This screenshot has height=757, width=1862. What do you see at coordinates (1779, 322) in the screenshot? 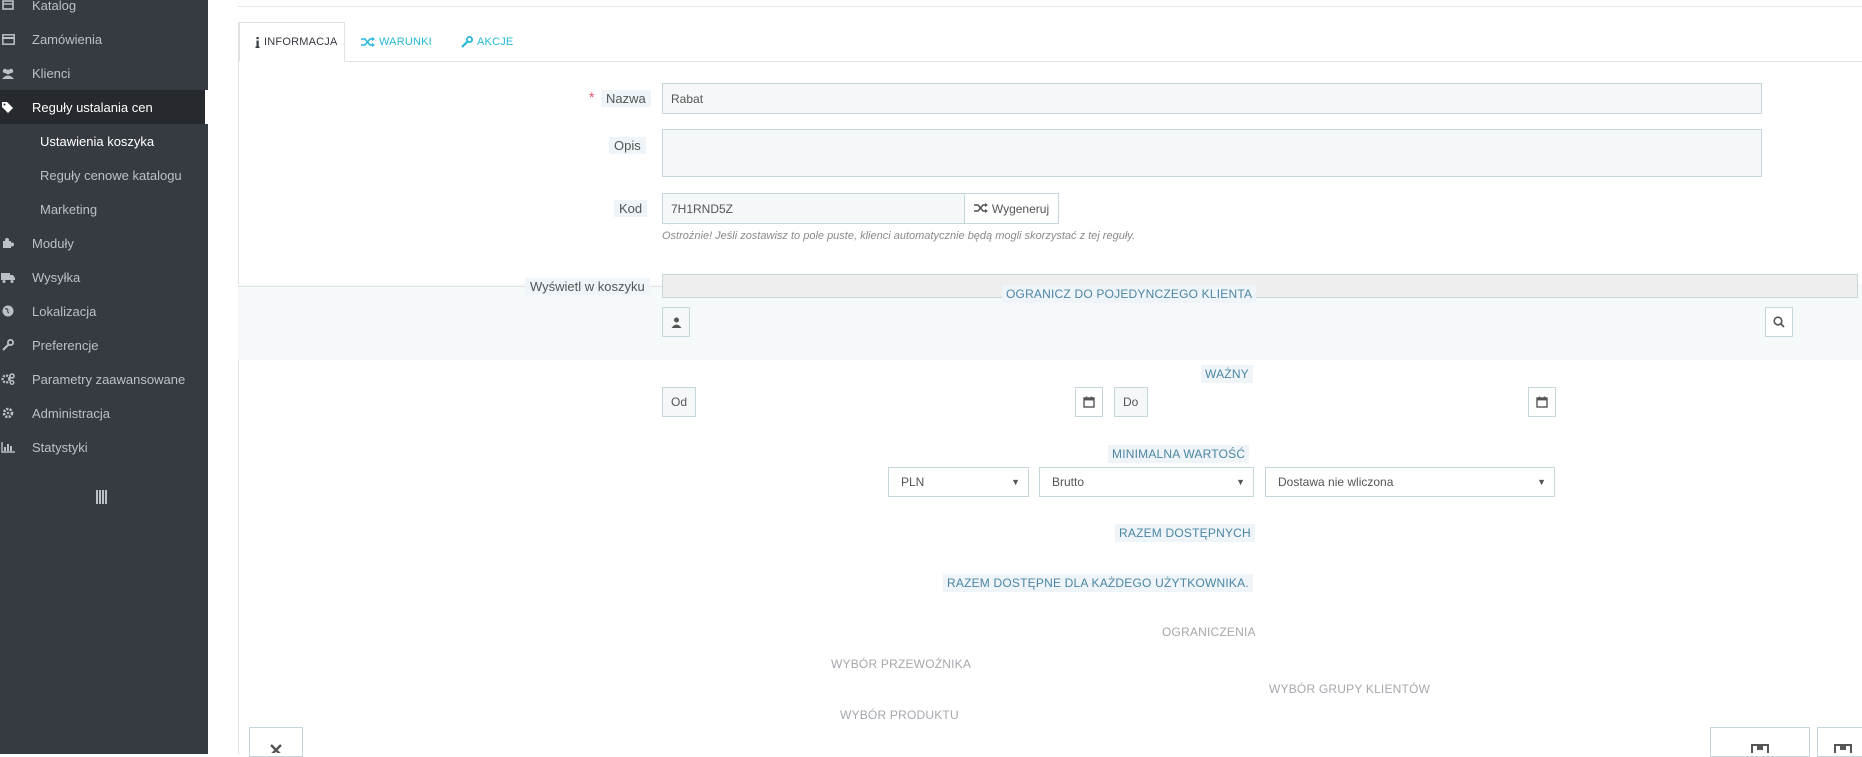
I see `search-icon` at bounding box center [1779, 322].